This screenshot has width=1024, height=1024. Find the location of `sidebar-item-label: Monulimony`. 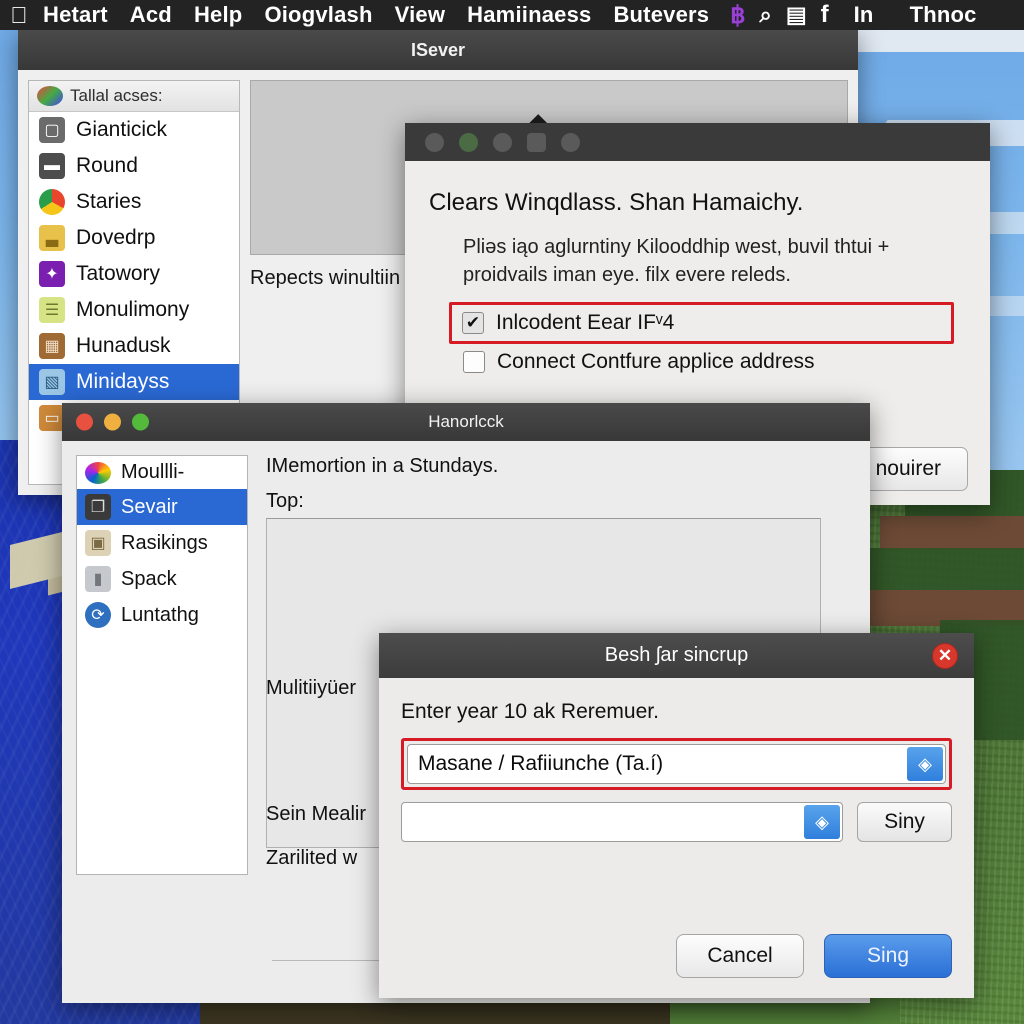

sidebar-item-label: Monulimony is located at coordinates (133, 309).